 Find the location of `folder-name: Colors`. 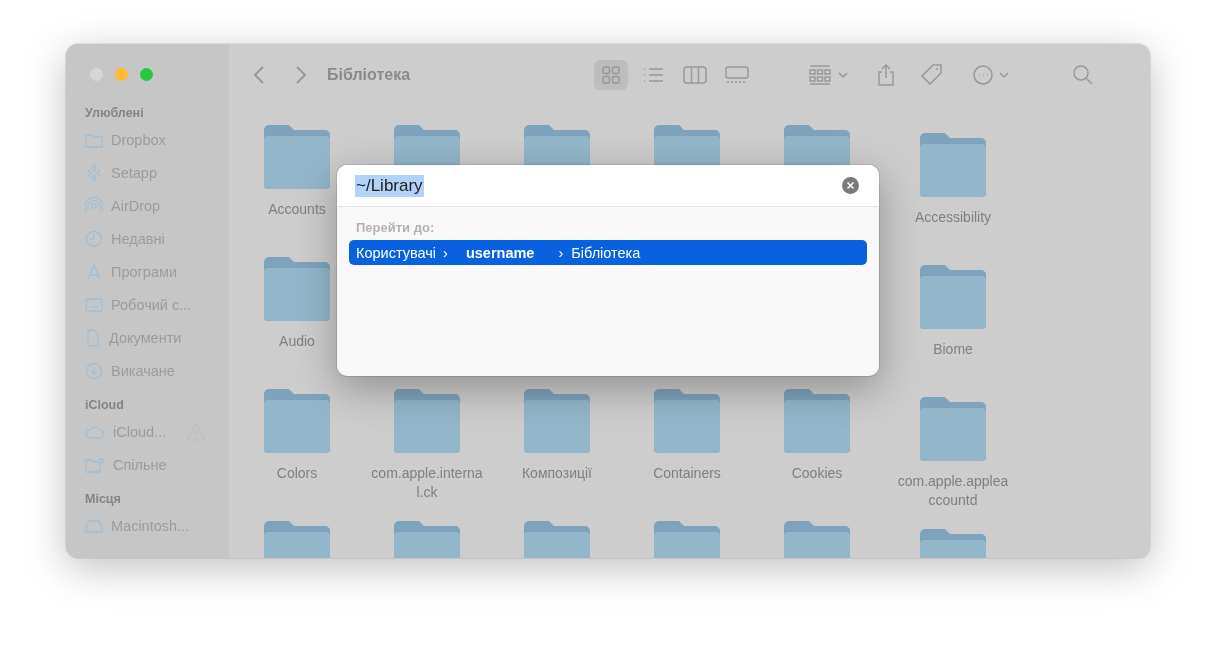

folder-name: Colors is located at coordinates (297, 473).